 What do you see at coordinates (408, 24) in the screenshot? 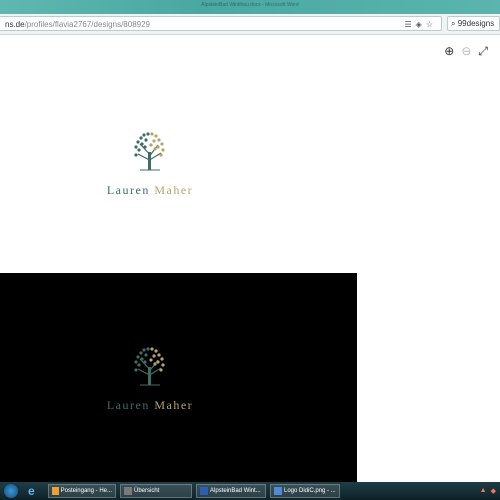
I see `menu-icon: ☰` at bounding box center [408, 24].